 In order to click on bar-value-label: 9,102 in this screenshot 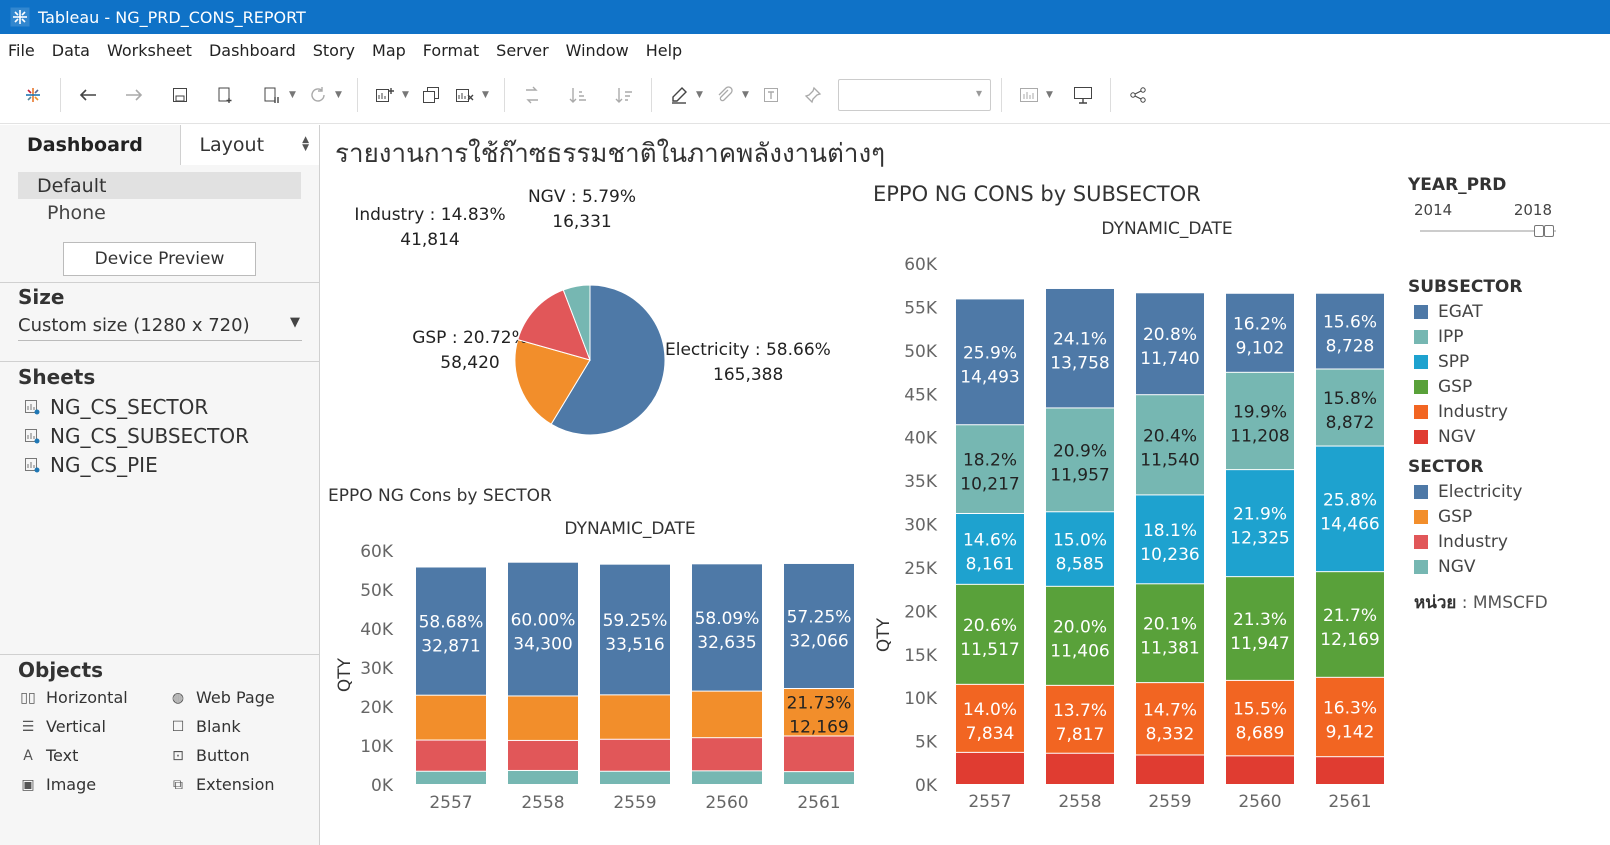, I will do `click(1260, 348)`.